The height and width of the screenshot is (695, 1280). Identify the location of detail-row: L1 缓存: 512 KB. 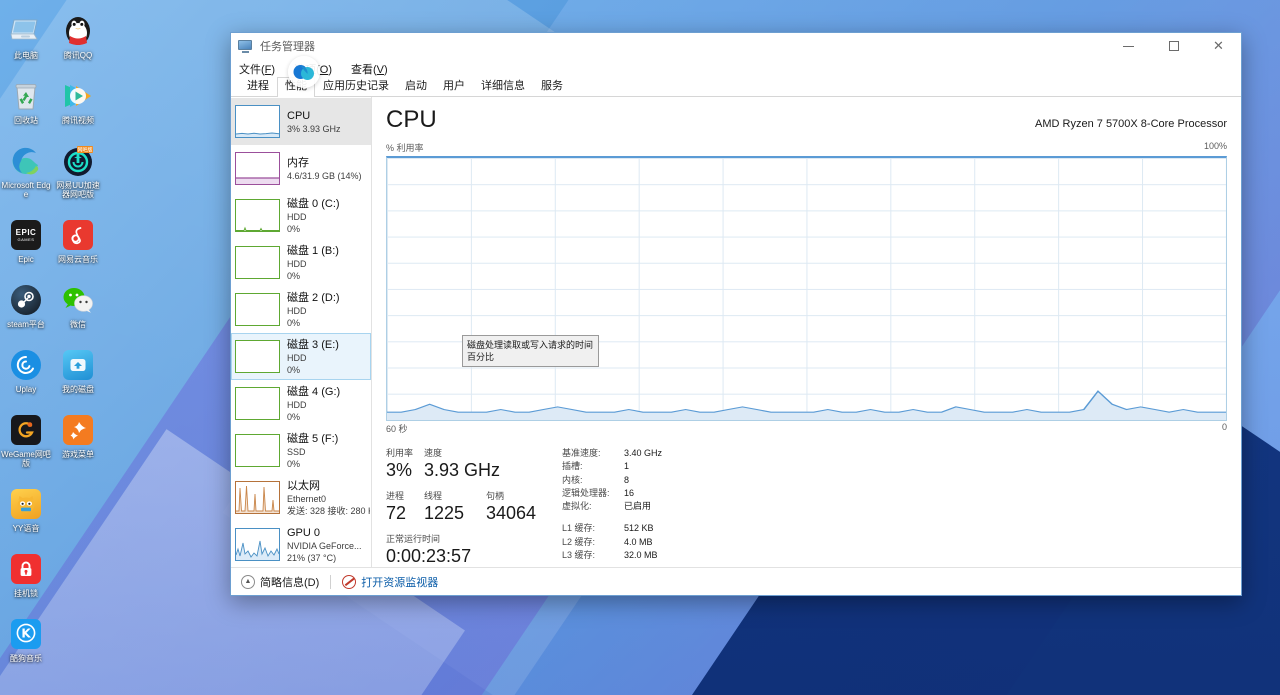
(894, 528).